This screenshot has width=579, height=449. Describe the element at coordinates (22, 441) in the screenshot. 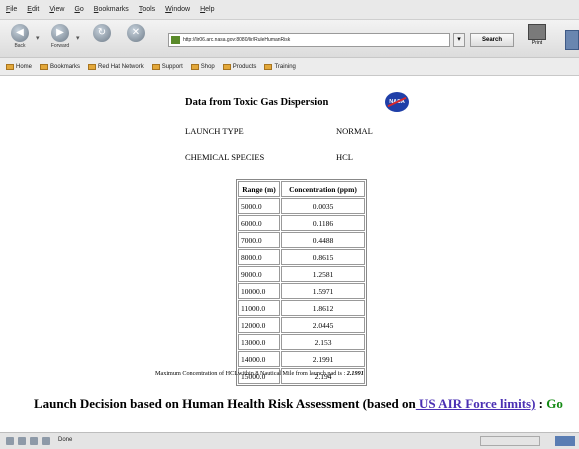

I see `composer-icon` at that location.